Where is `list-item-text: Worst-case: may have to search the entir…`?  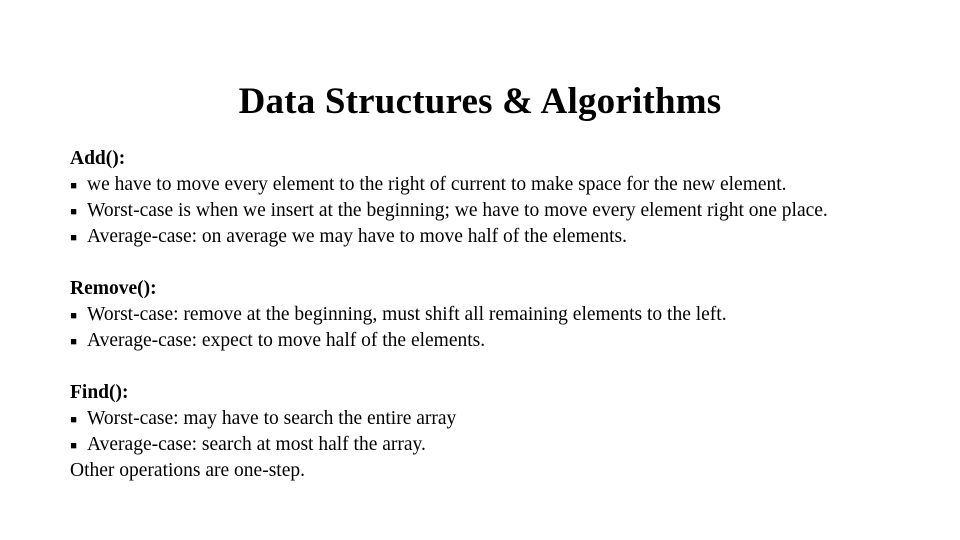 list-item-text: Worst-case: may have to search the entir… is located at coordinates (272, 418).